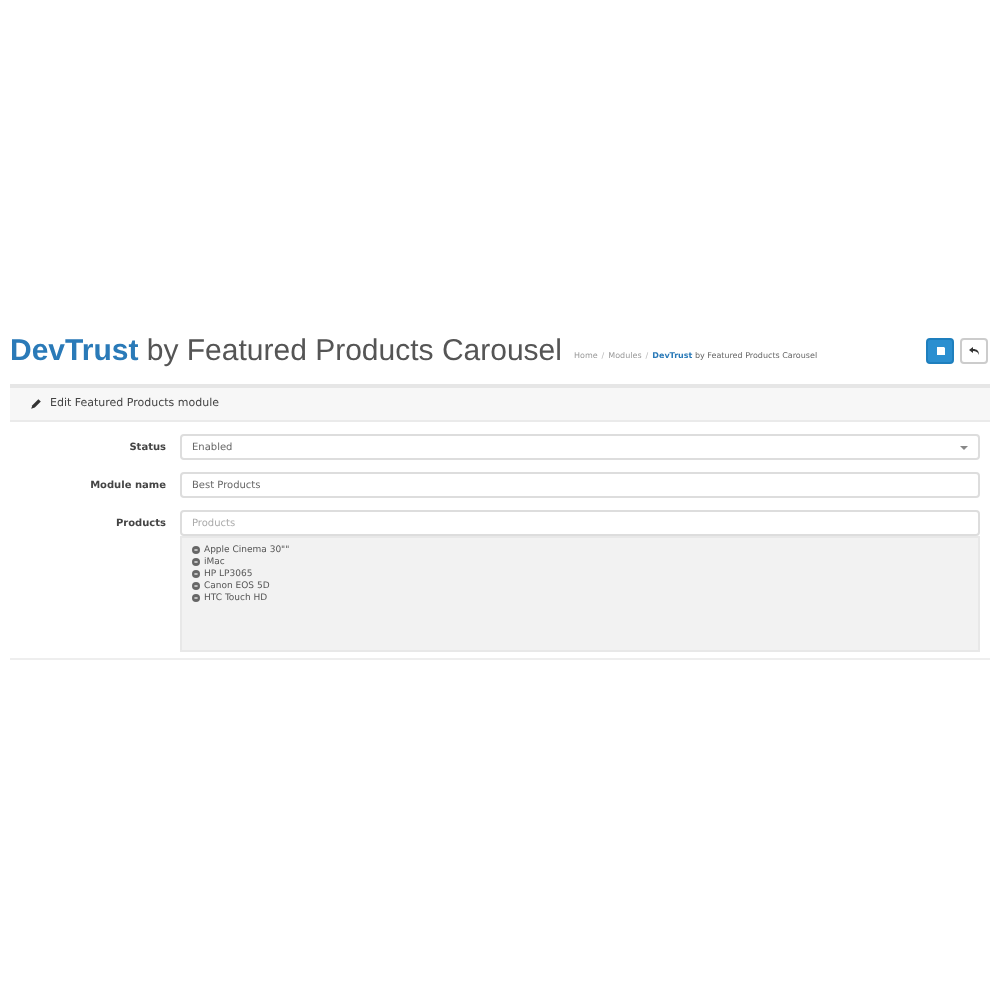 The image size is (1000, 1000). What do you see at coordinates (36, 404) in the screenshot?
I see `pencil-icon` at bounding box center [36, 404].